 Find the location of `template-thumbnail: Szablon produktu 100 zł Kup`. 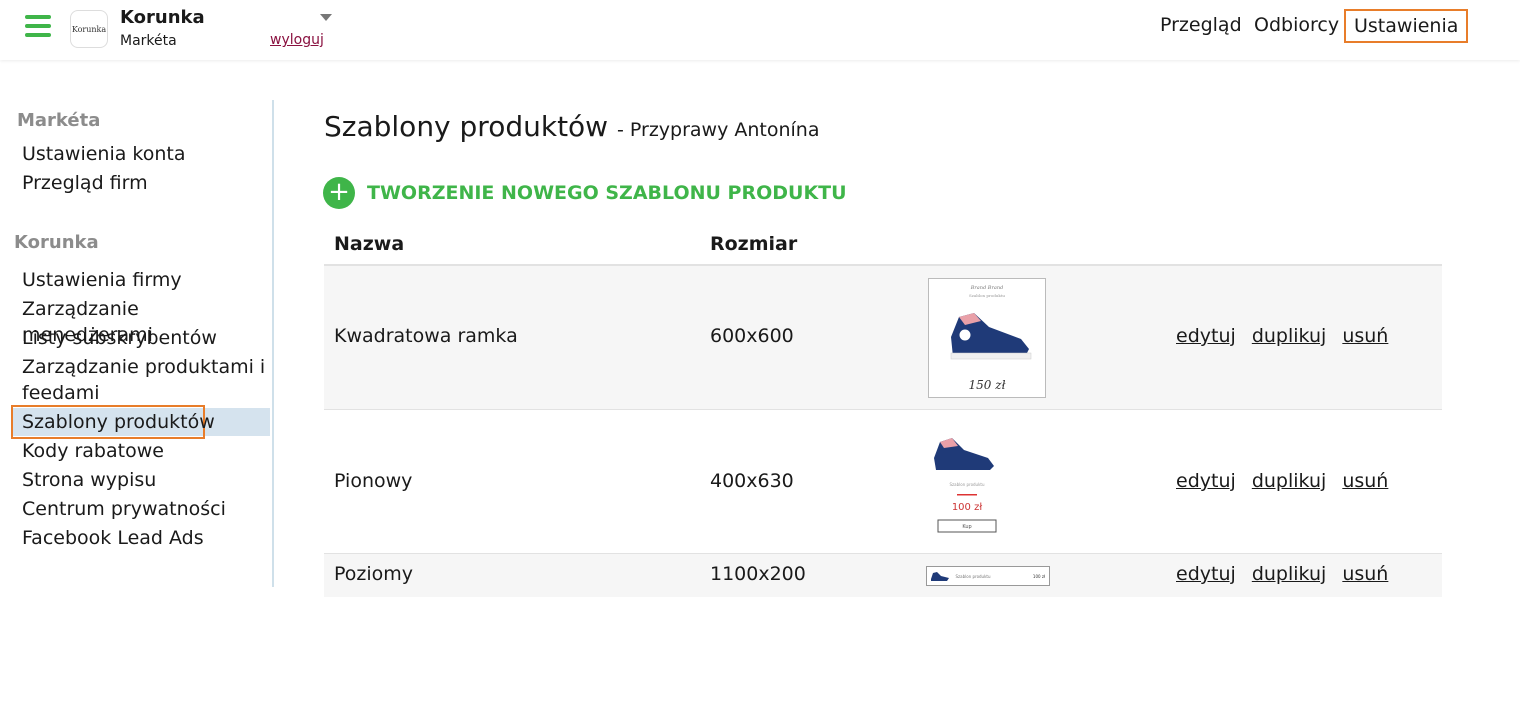

template-thumbnail: Szablon produktu 100 zł Kup is located at coordinates (967, 483).